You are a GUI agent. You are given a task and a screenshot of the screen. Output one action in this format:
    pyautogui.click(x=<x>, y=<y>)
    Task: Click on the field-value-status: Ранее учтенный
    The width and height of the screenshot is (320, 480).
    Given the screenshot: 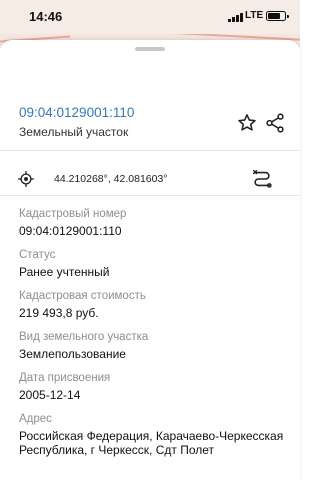 What is the action you would take?
    pyautogui.click(x=64, y=272)
    